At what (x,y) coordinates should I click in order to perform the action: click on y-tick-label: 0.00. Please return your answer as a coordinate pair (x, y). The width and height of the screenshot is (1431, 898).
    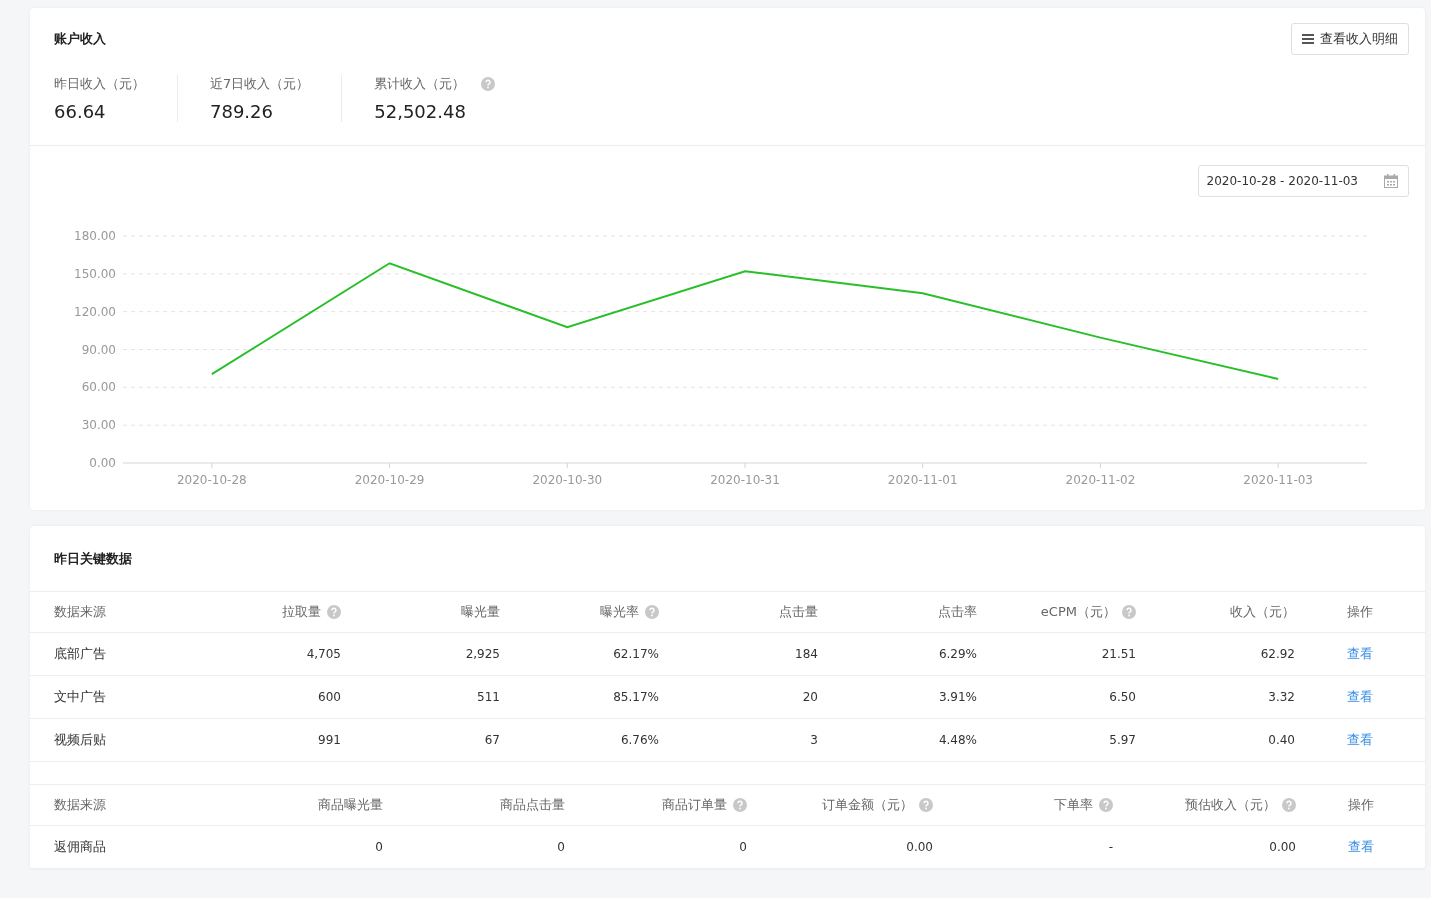
    Looking at the image, I should click on (102, 463).